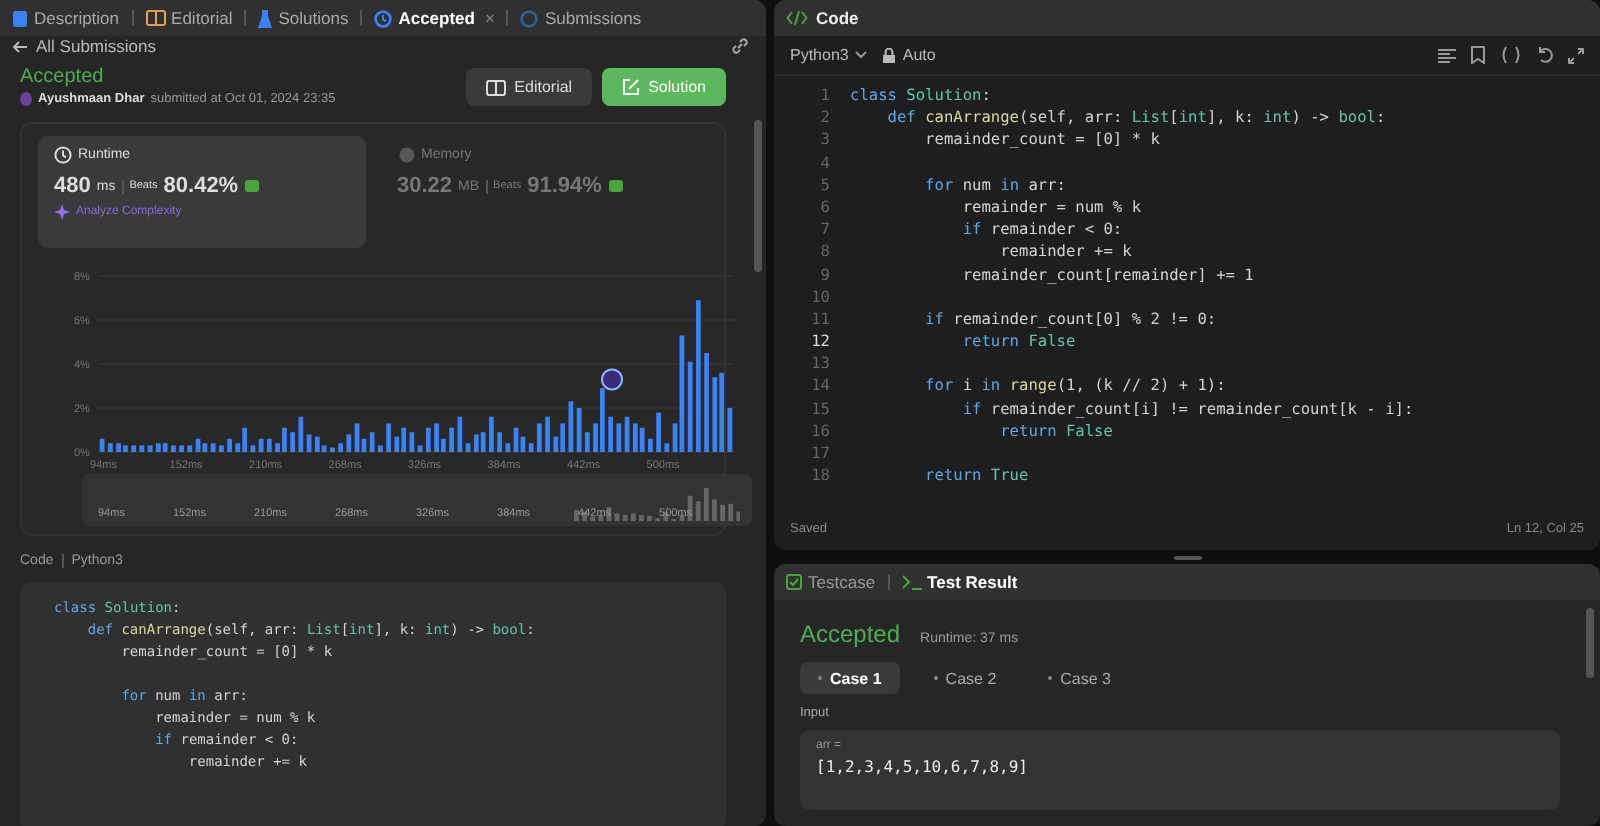 The image size is (1600, 826). Describe the element at coordinates (1478, 55) in the screenshot. I see `bookmark-icon` at that location.